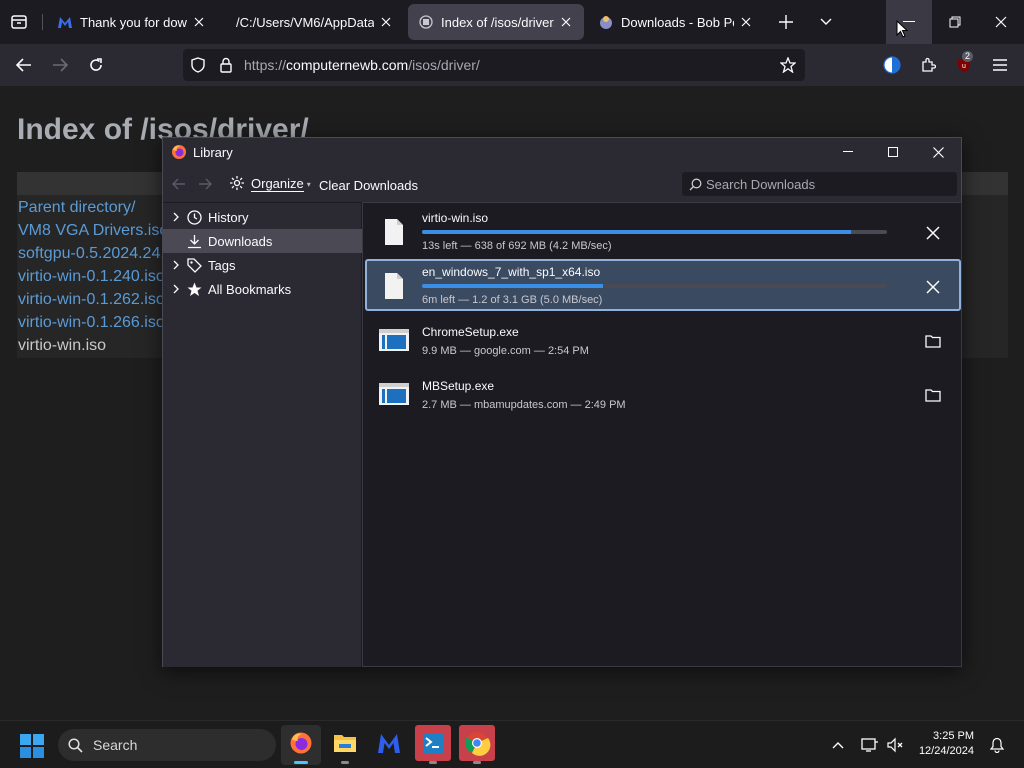 The width and height of the screenshot is (1024, 768). I want to click on clear-downloads-button: Clear Downloads, so click(368, 185).